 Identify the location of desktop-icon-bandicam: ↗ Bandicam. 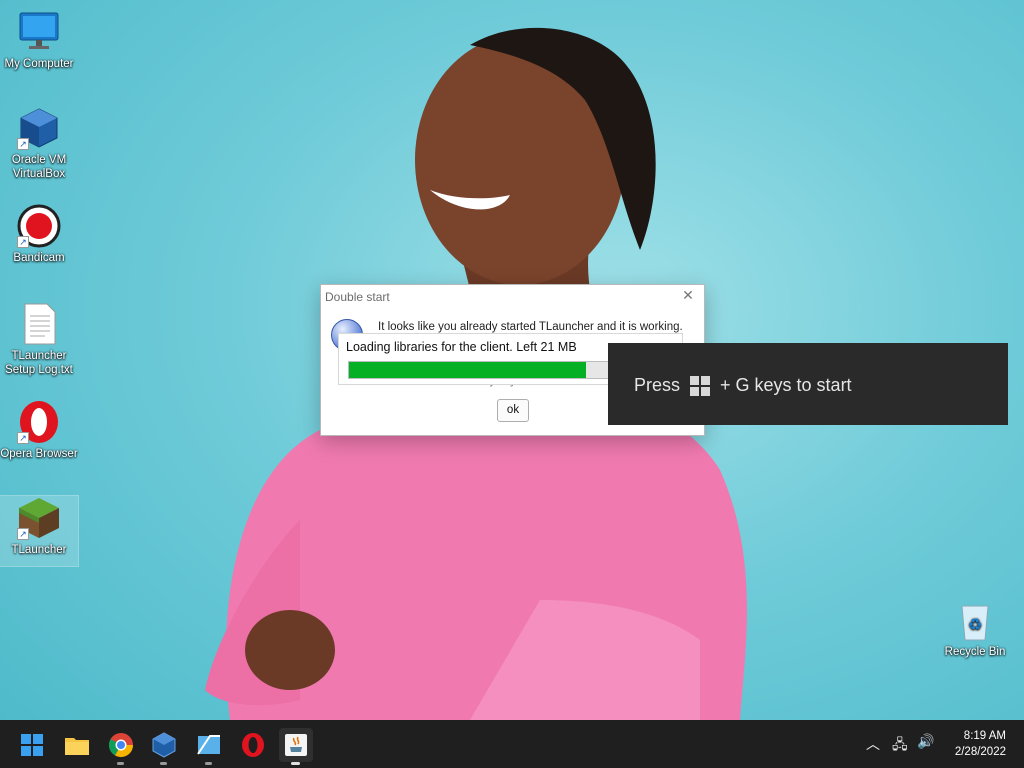
(39, 234).